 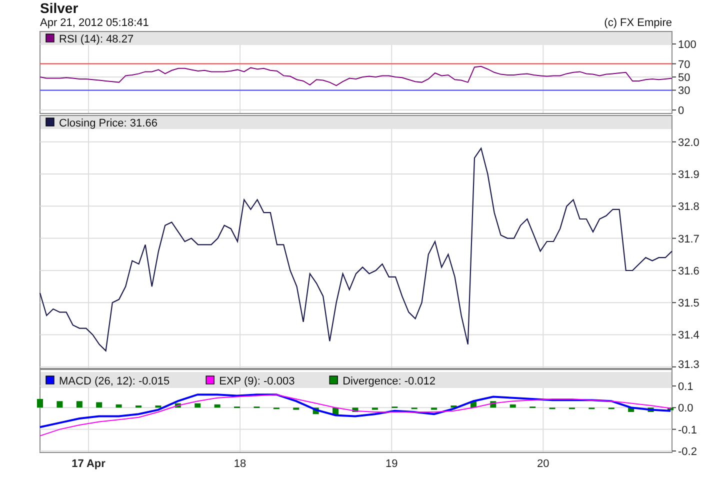 What do you see at coordinates (60, 8) in the screenshot?
I see `chart-title: Silver` at bounding box center [60, 8].